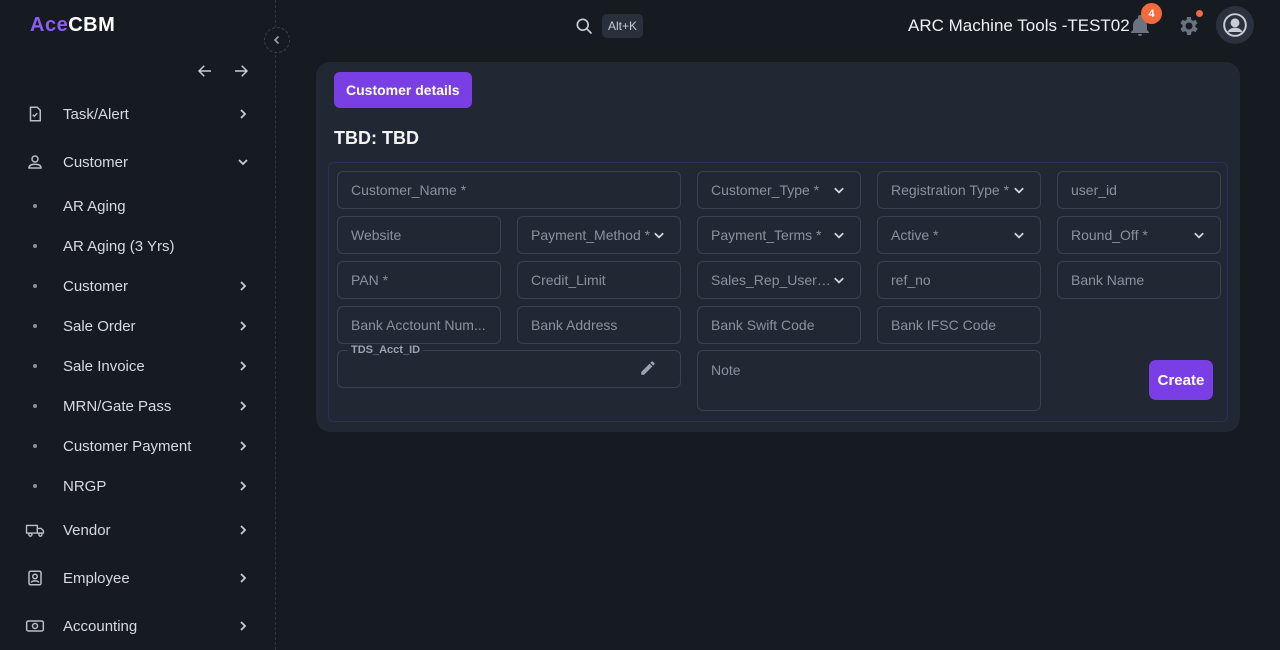 The image size is (1280, 650). I want to click on truck-icon, so click(35, 530).